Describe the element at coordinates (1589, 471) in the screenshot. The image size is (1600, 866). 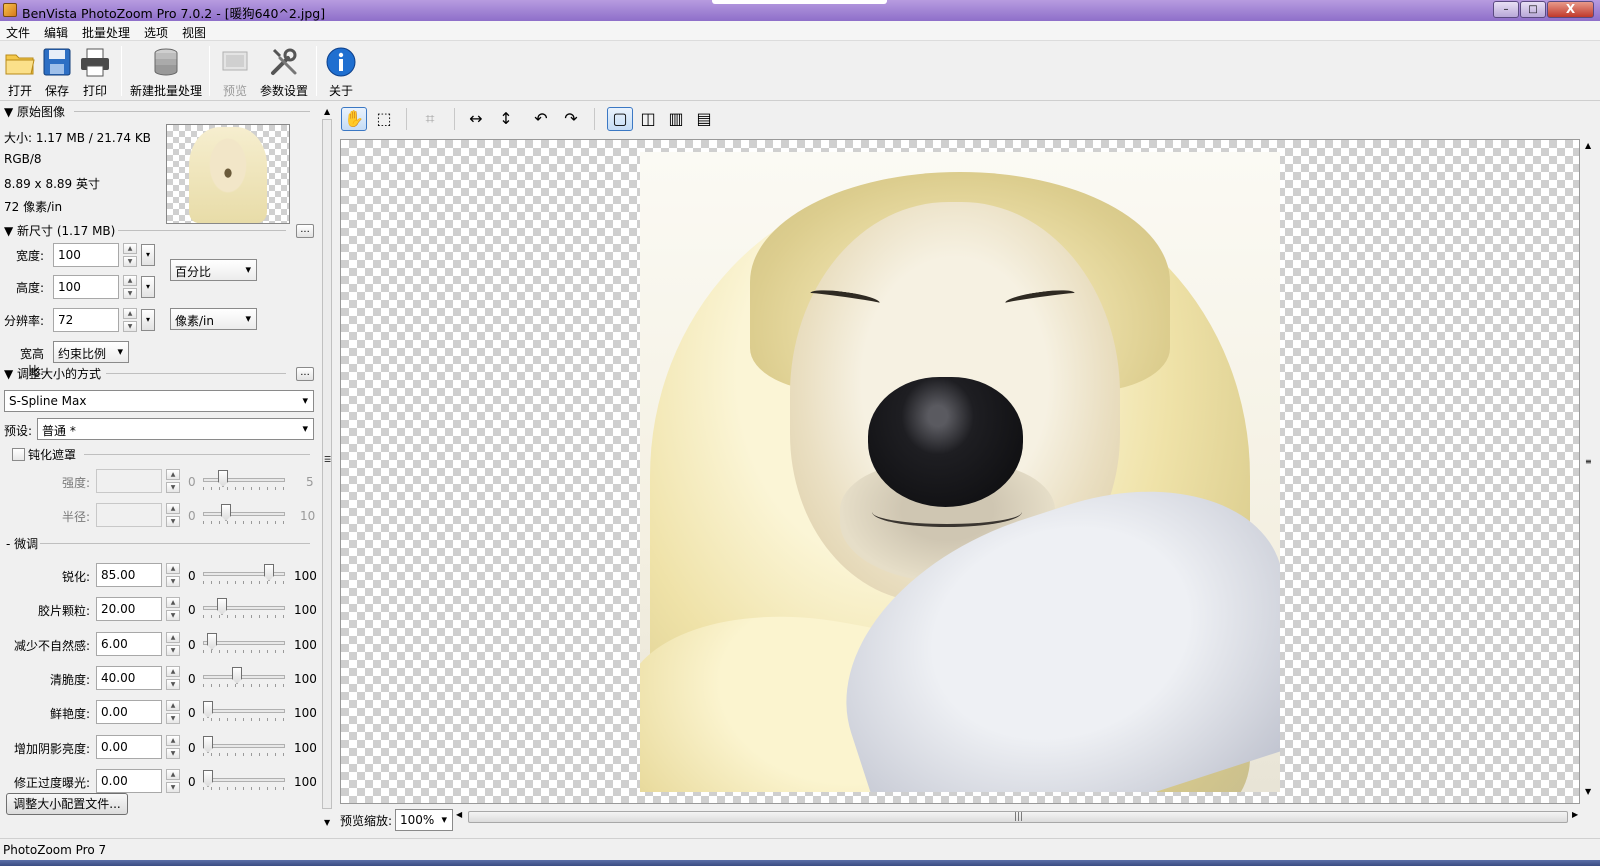
I see `canvas-vertical-scrollbar: ▲ ≡ ▼` at that location.